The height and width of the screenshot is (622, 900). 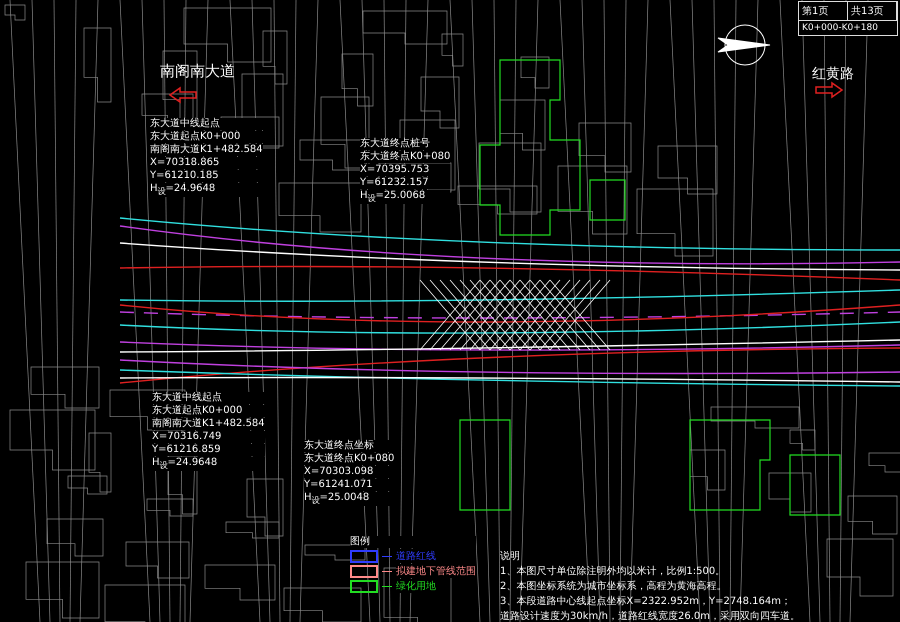 I want to click on coordinate-text: H$_{设}$=25.0068, so click(x=405, y=197).